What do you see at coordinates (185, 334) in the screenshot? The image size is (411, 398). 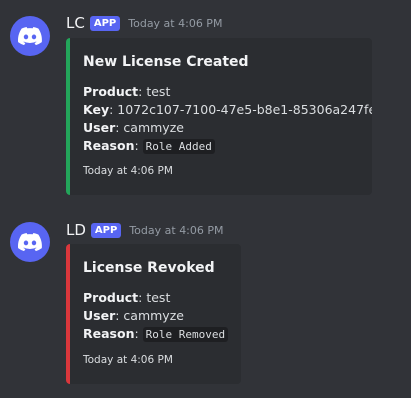 I see `field-value-code: Role Removed` at bounding box center [185, 334].